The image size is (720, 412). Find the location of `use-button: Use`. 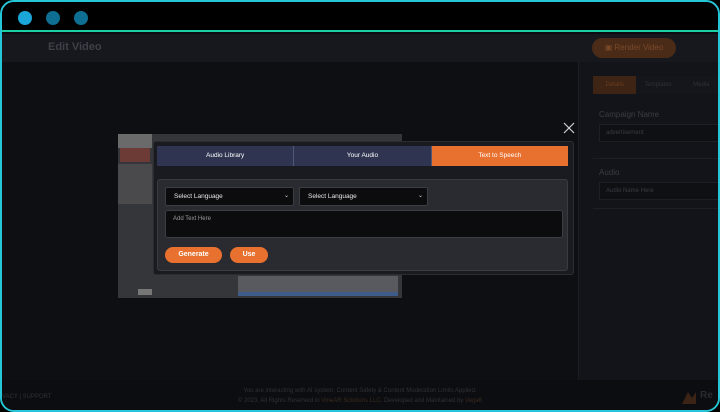

use-button: Use is located at coordinates (249, 255).